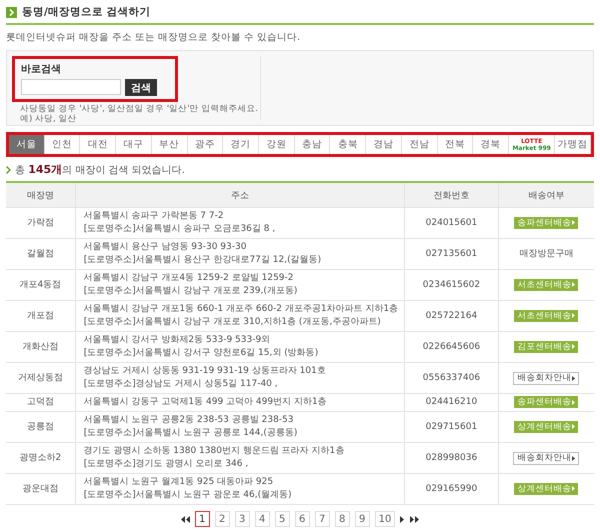 Image resolution: width=600 pixels, height=531 pixels. I want to click on page-button: 9, so click(362, 519).